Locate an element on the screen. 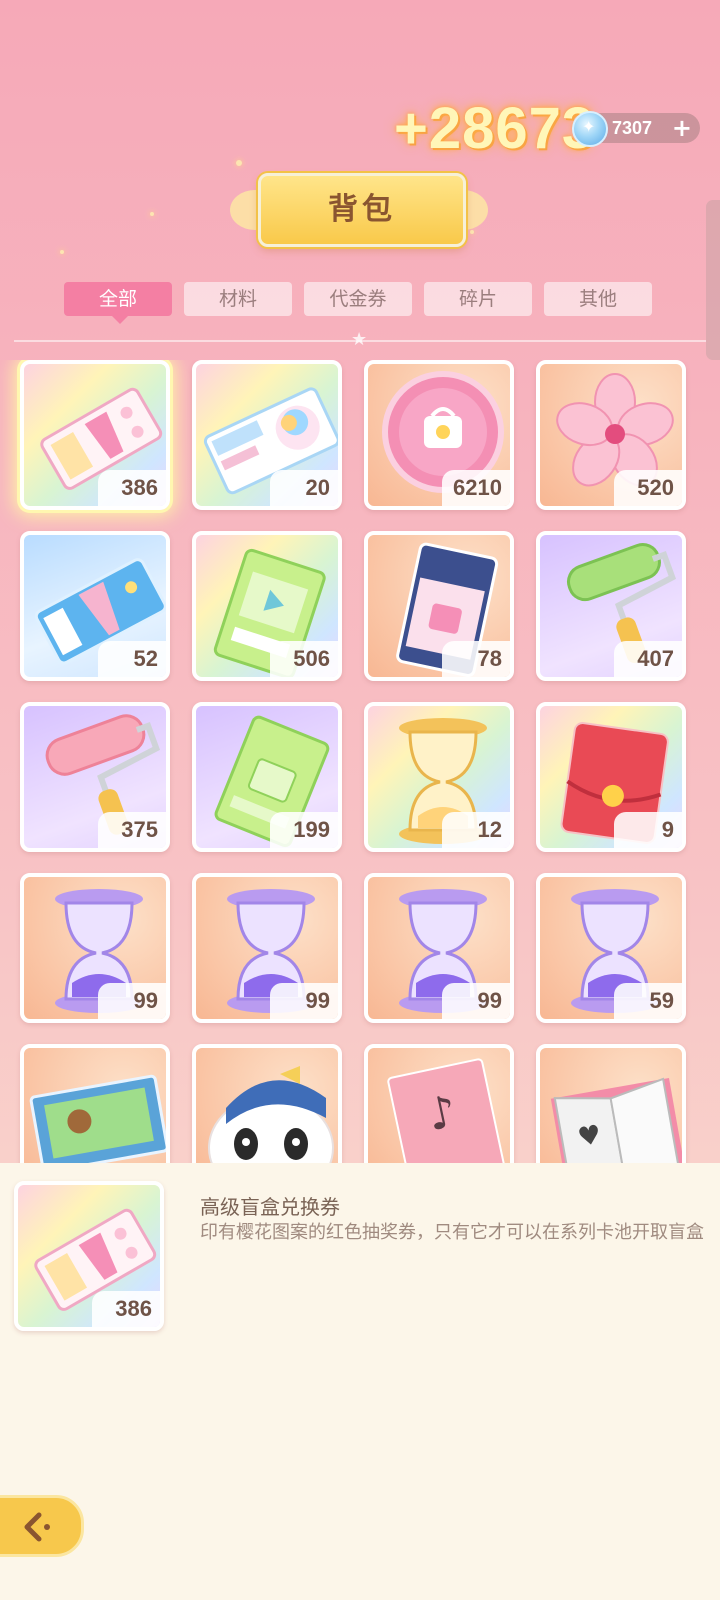 The height and width of the screenshot is (1600, 720). inventory-item: 386 is located at coordinates (95, 435).